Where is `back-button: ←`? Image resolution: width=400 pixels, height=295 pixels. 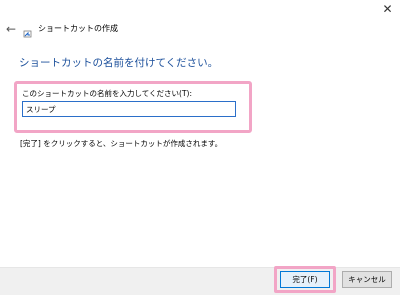 back-button: ← is located at coordinates (11, 29).